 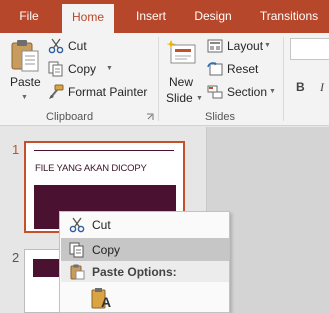 I want to click on new-slide-icon, so click(x=181, y=52).